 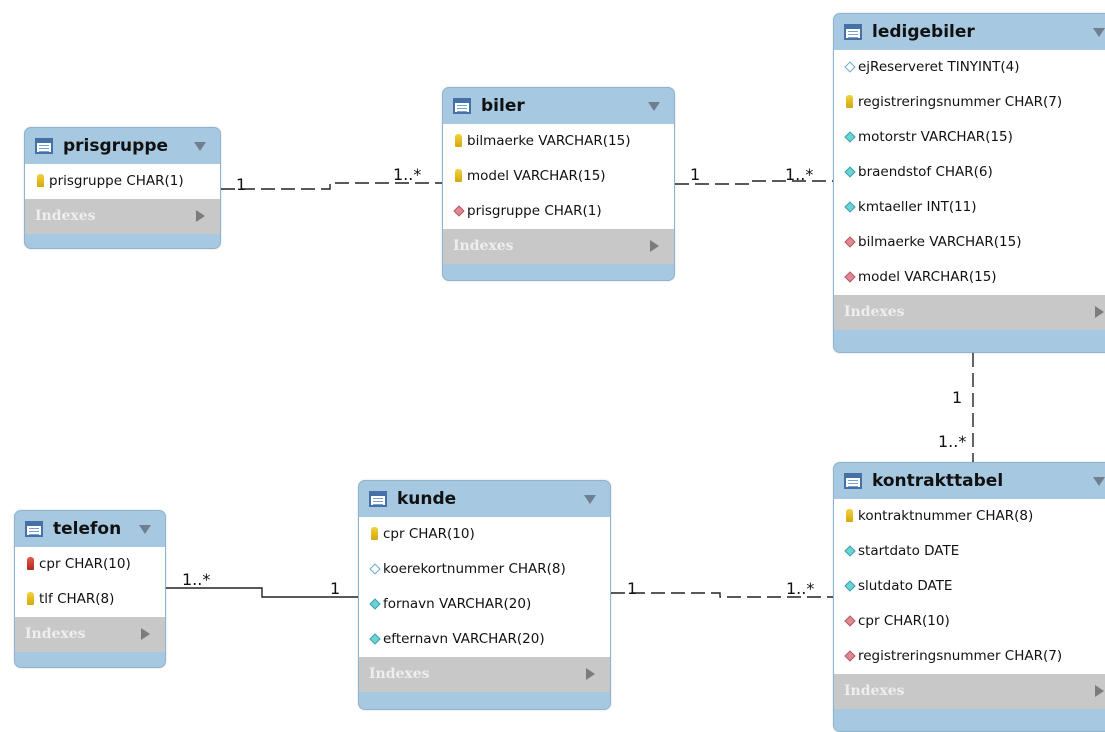 I want to click on table-header: kontrakttabel, so click(x=969, y=481).